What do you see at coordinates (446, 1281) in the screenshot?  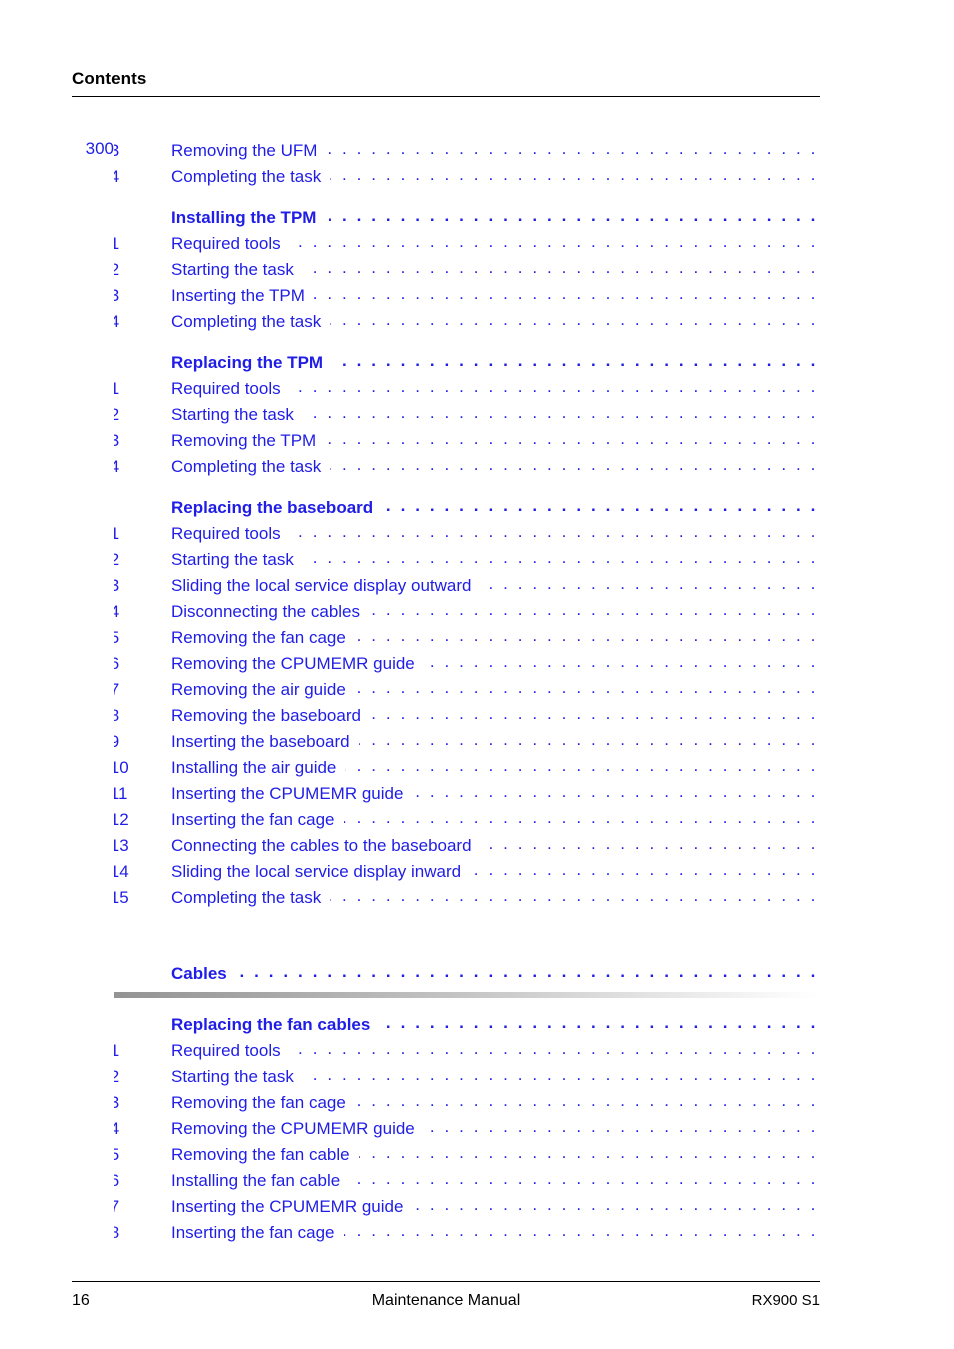 I see `footer-divider` at bounding box center [446, 1281].